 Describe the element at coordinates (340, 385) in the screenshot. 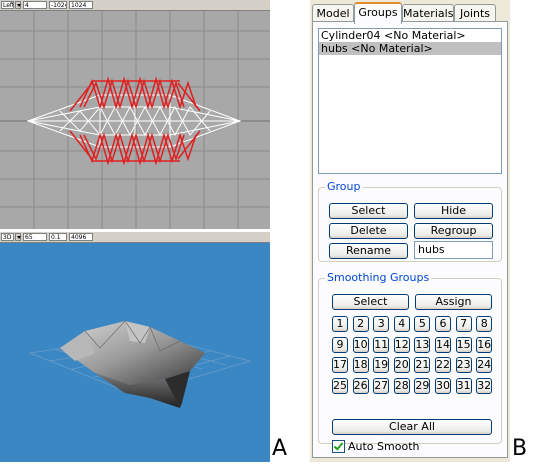

I see `smoothing-group-25-button: 25` at that location.